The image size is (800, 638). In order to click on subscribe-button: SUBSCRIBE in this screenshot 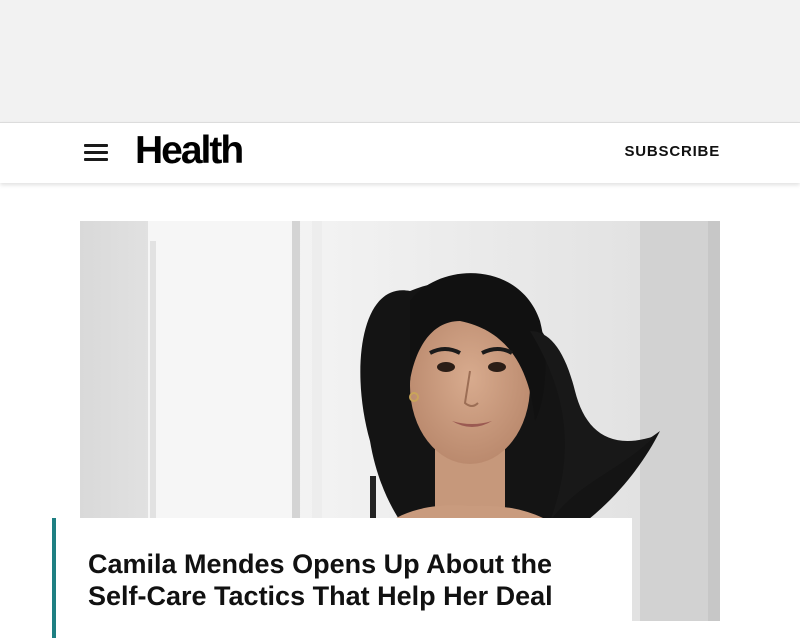, I will do `click(672, 151)`.